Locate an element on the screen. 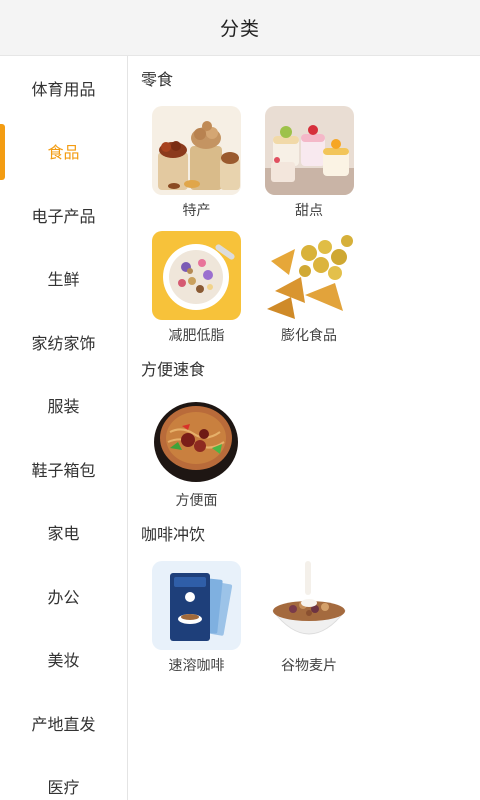 This screenshot has width=480, height=800. category-item-puffed-food: 膨化食品 is located at coordinates (321, 283).